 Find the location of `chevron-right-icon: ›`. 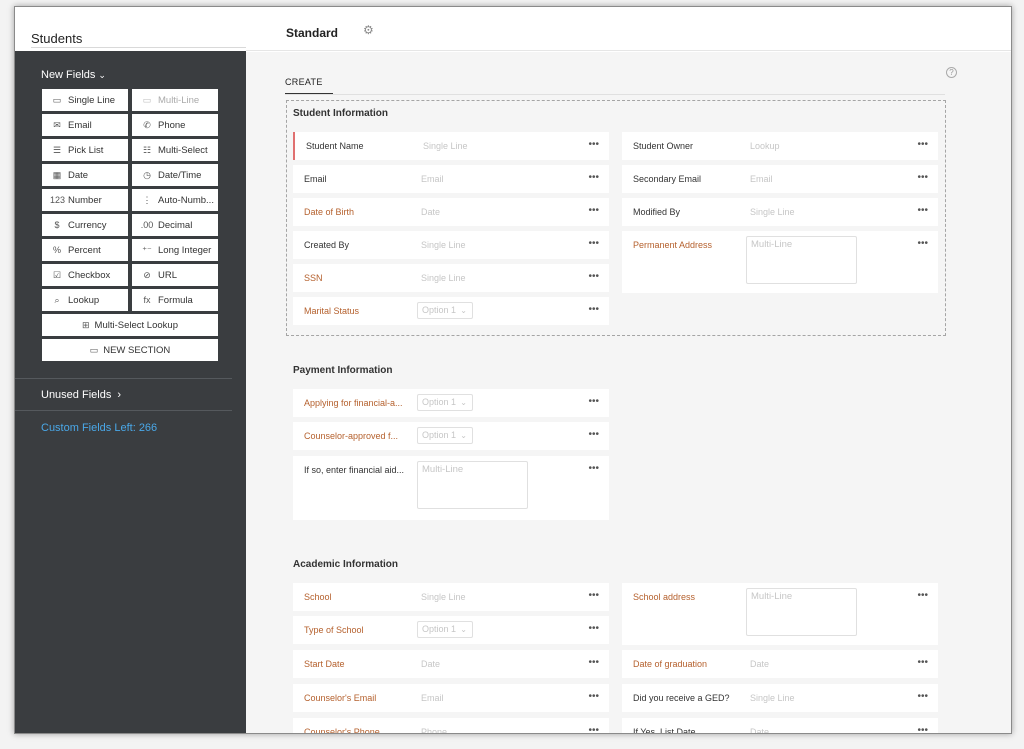

chevron-right-icon: › is located at coordinates (119, 395).